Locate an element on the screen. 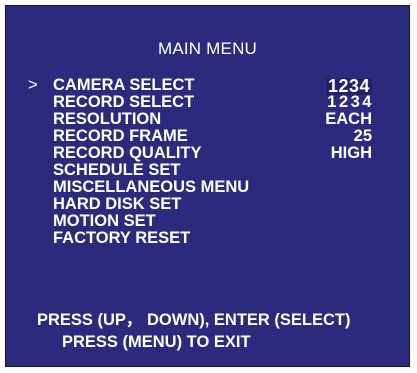 The image size is (417, 373). selection-cursor-icon: > is located at coordinates (33, 85).